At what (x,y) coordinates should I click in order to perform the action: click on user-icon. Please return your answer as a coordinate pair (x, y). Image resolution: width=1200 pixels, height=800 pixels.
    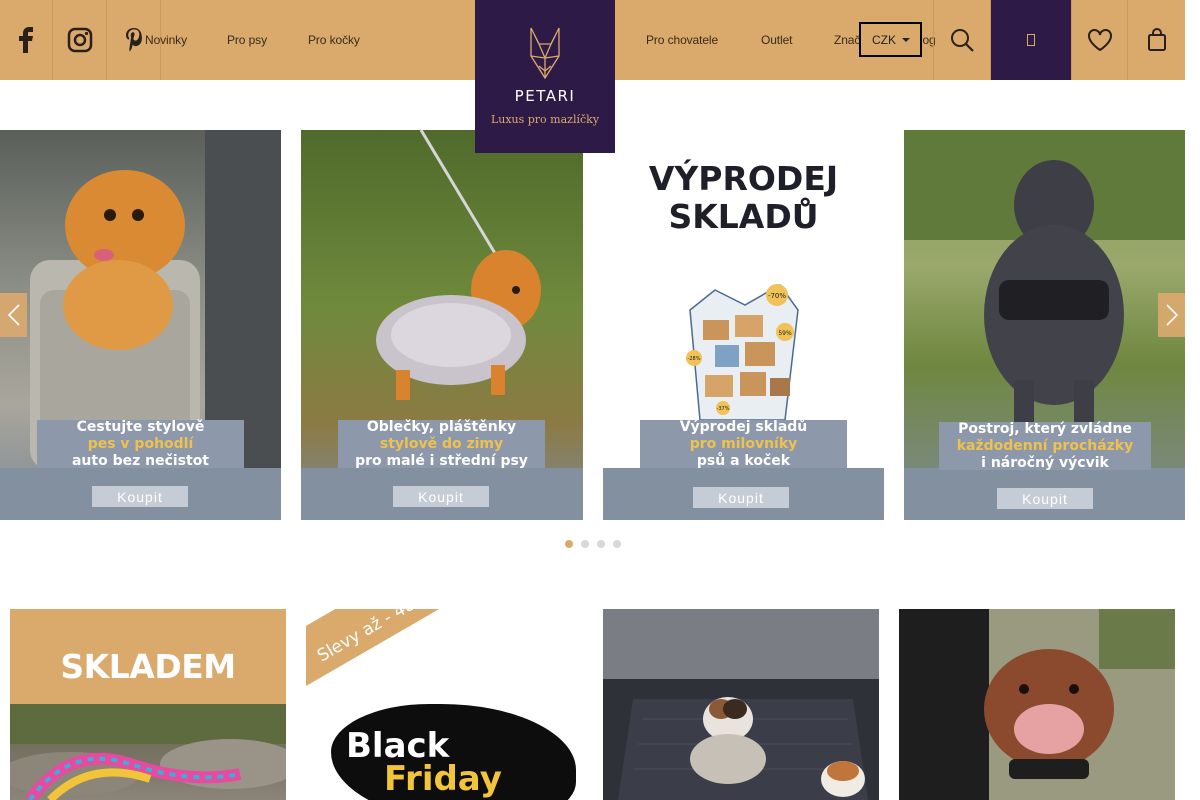
    Looking at the image, I should click on (1031, 40).